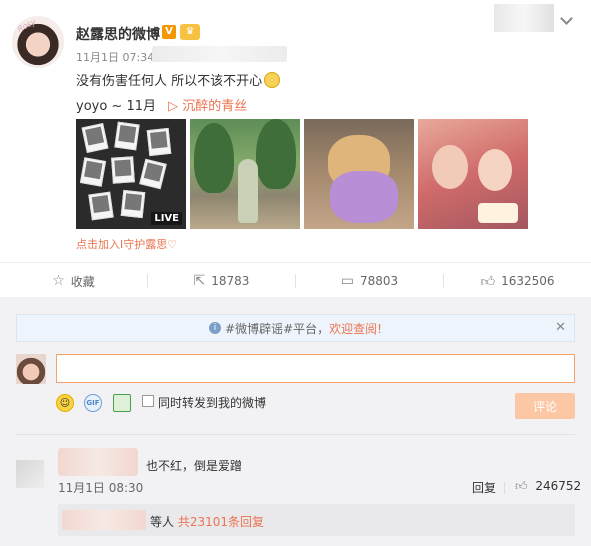 The height and width of the screenshot is (546, 591). What do you see at coordinates (82, 281) in the screenshot?
I see `favorite-label: 收藏` at bounding box center [82, 281].